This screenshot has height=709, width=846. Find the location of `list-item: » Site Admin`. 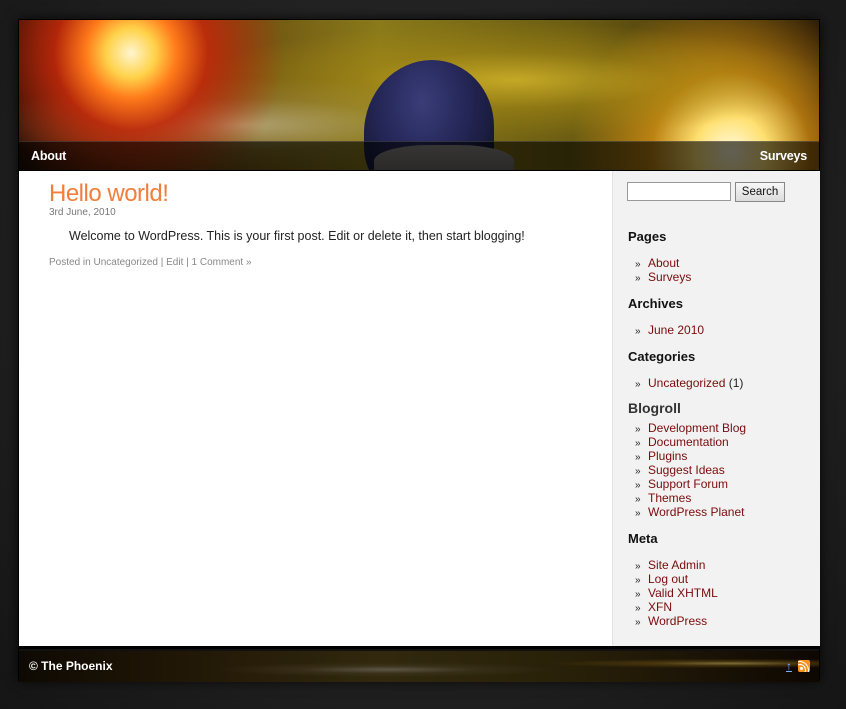

list-item: » Site Admin is located at coordinates (676, 565).